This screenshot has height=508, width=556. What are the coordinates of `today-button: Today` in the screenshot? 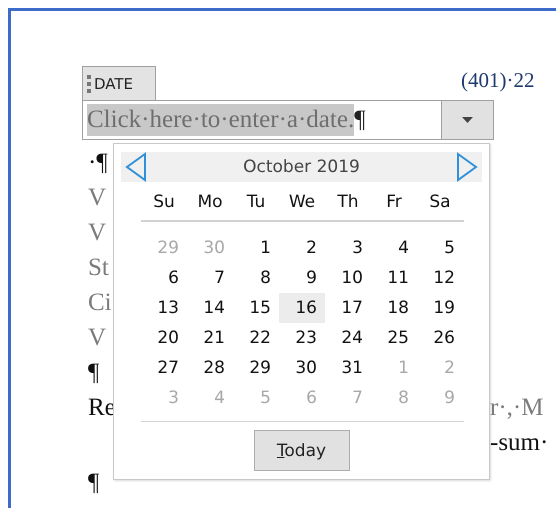 It's located at (302, 450).